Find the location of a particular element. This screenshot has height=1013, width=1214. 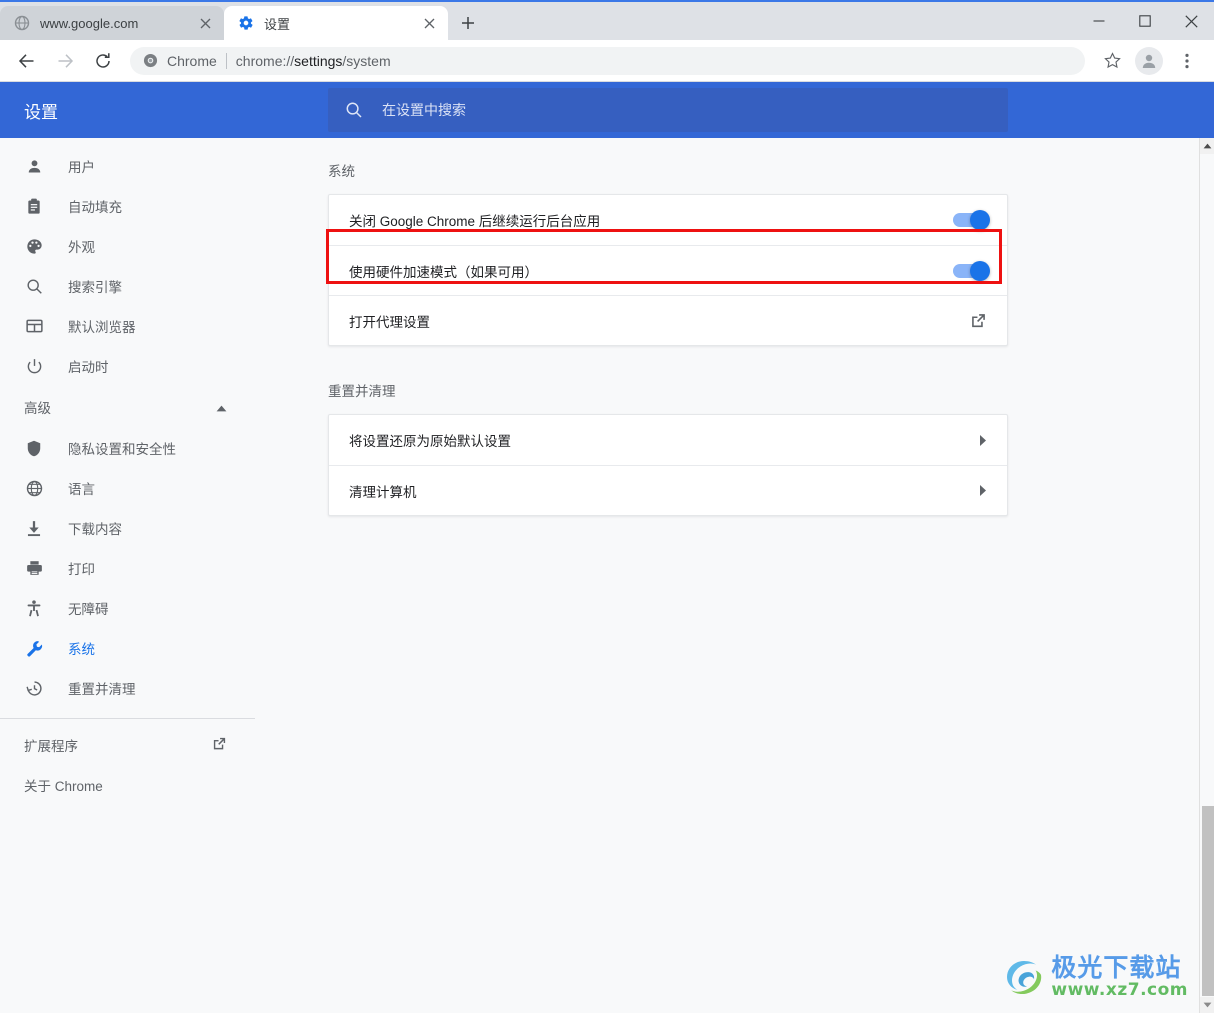

back-button is located at coordinates (27, 61).